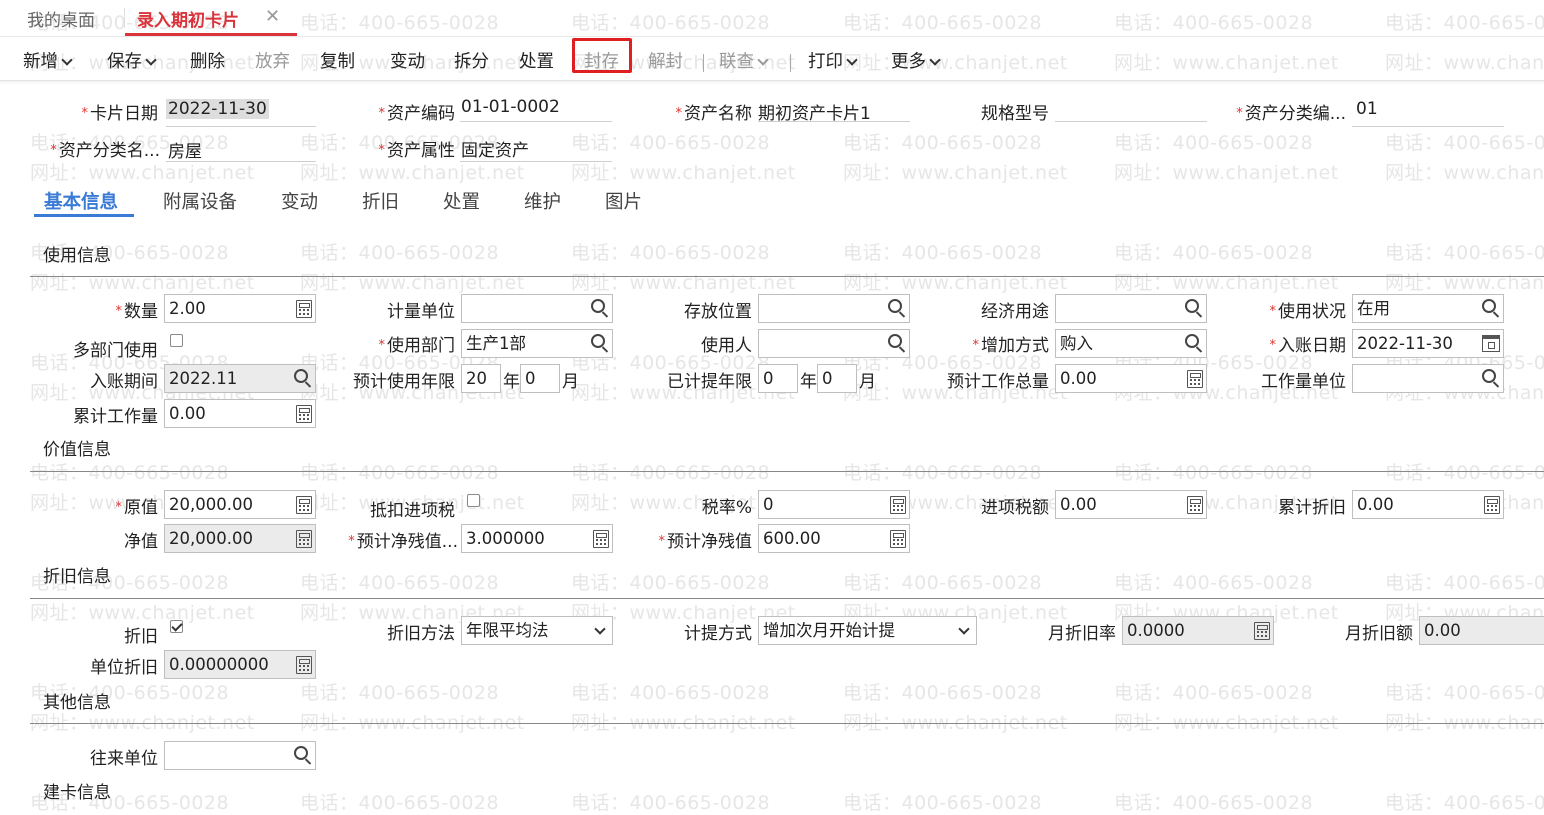 Image resolution: width=1544 pixels, height=815 pixels. What do you see at coordinates (537, 343) in the screenshot?
I see `dept-input: 生产1部` at bounding box center [537, 343].